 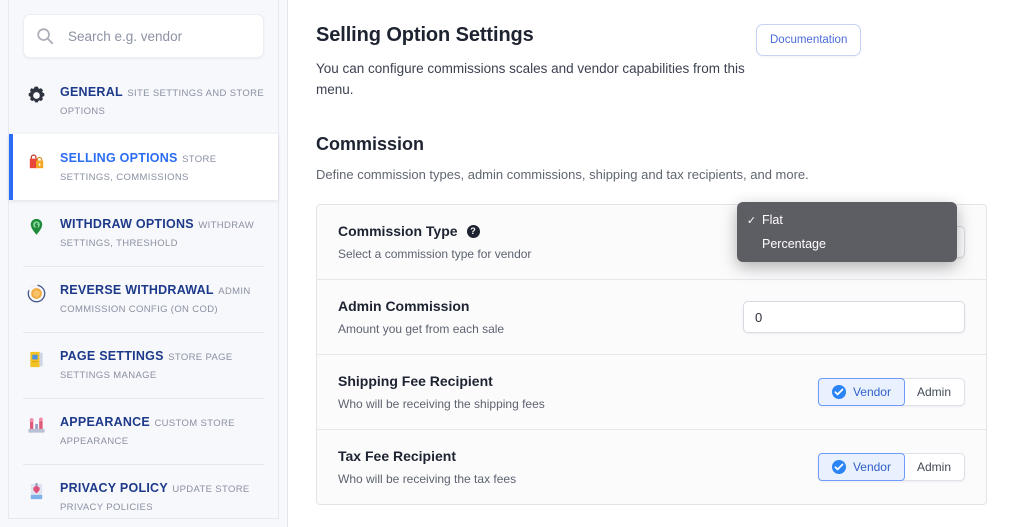 I want to click on tax-fee-option-vendor: Vendor, so click(x=861, y=467).